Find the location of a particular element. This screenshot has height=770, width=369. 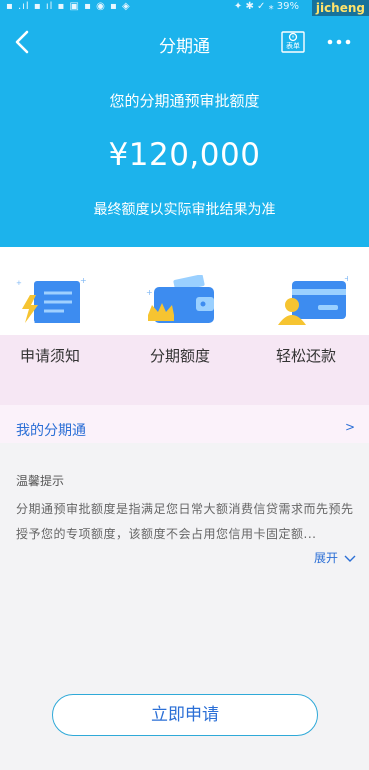

status-left-icons: ▪ .ıl ▪ ıl ▪ ▣ ▪ ◉ ▪ ◈ is located at coordinates (68, 6).